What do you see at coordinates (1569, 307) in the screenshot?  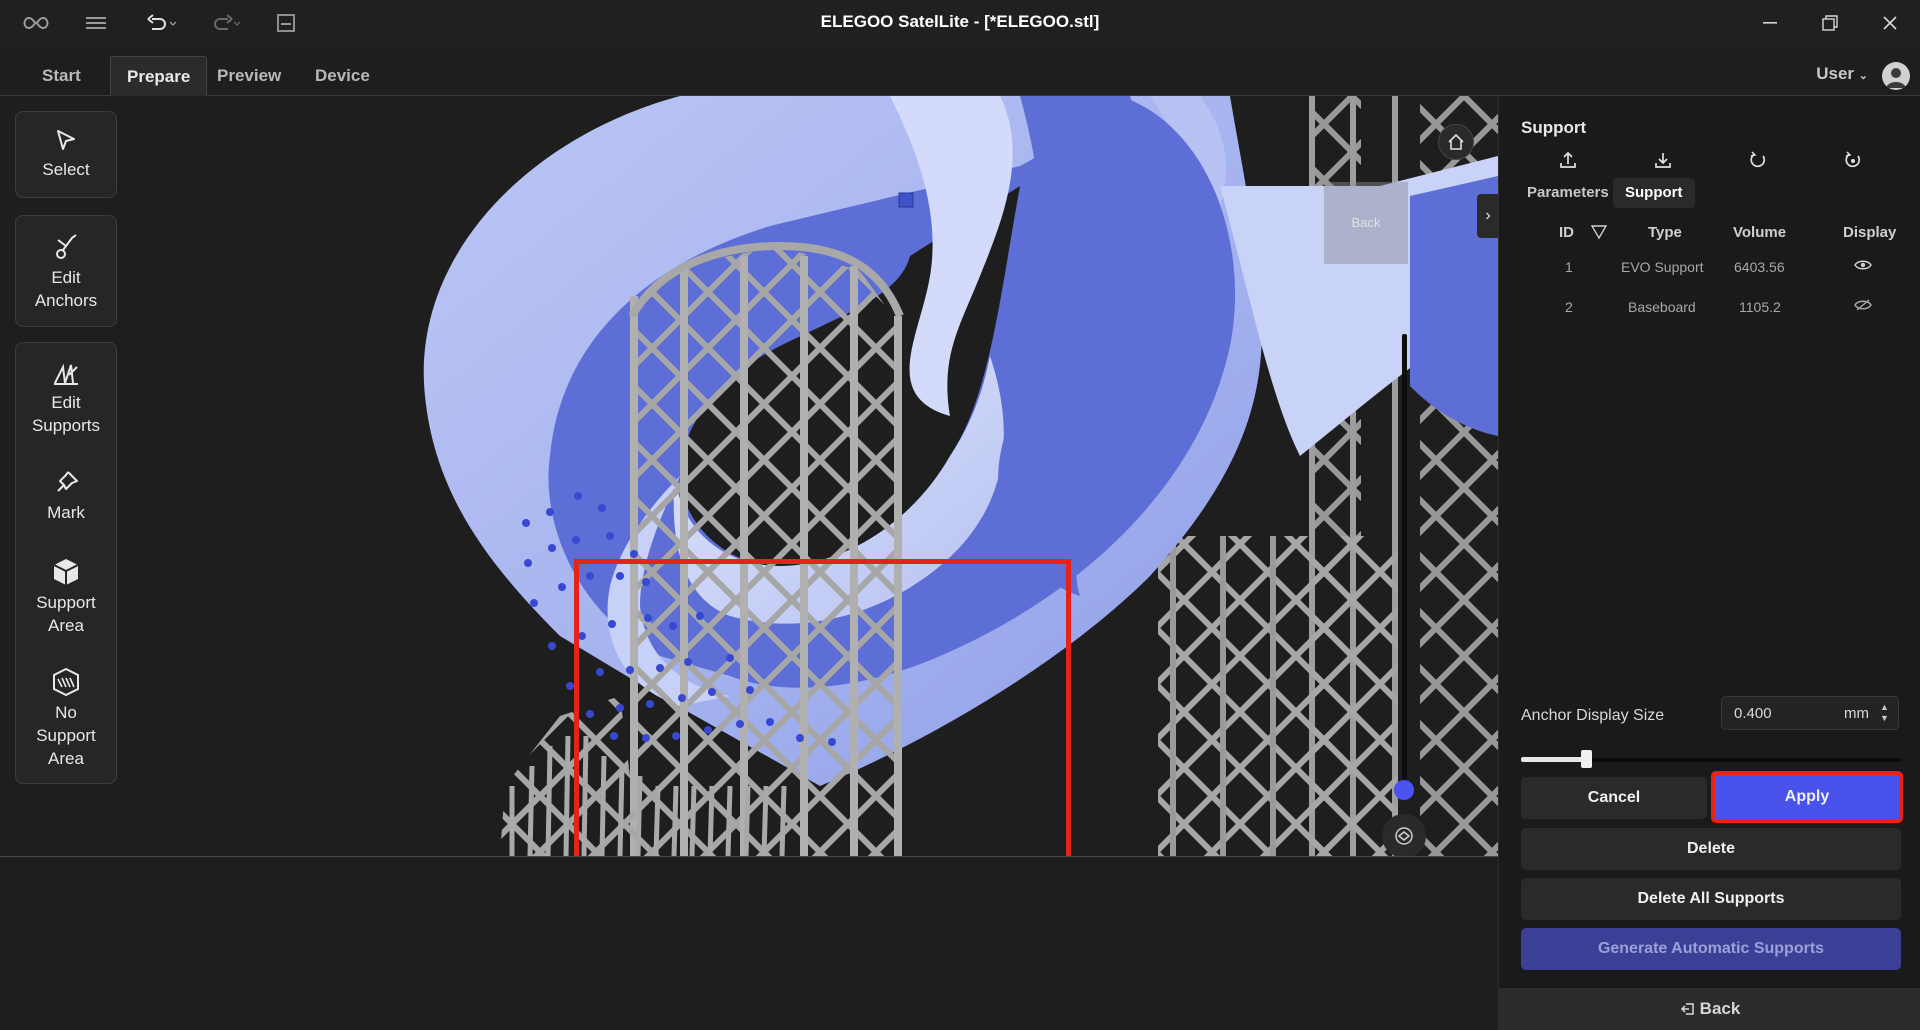 I see `row-id: 2` at bounding box center [1569, 307].